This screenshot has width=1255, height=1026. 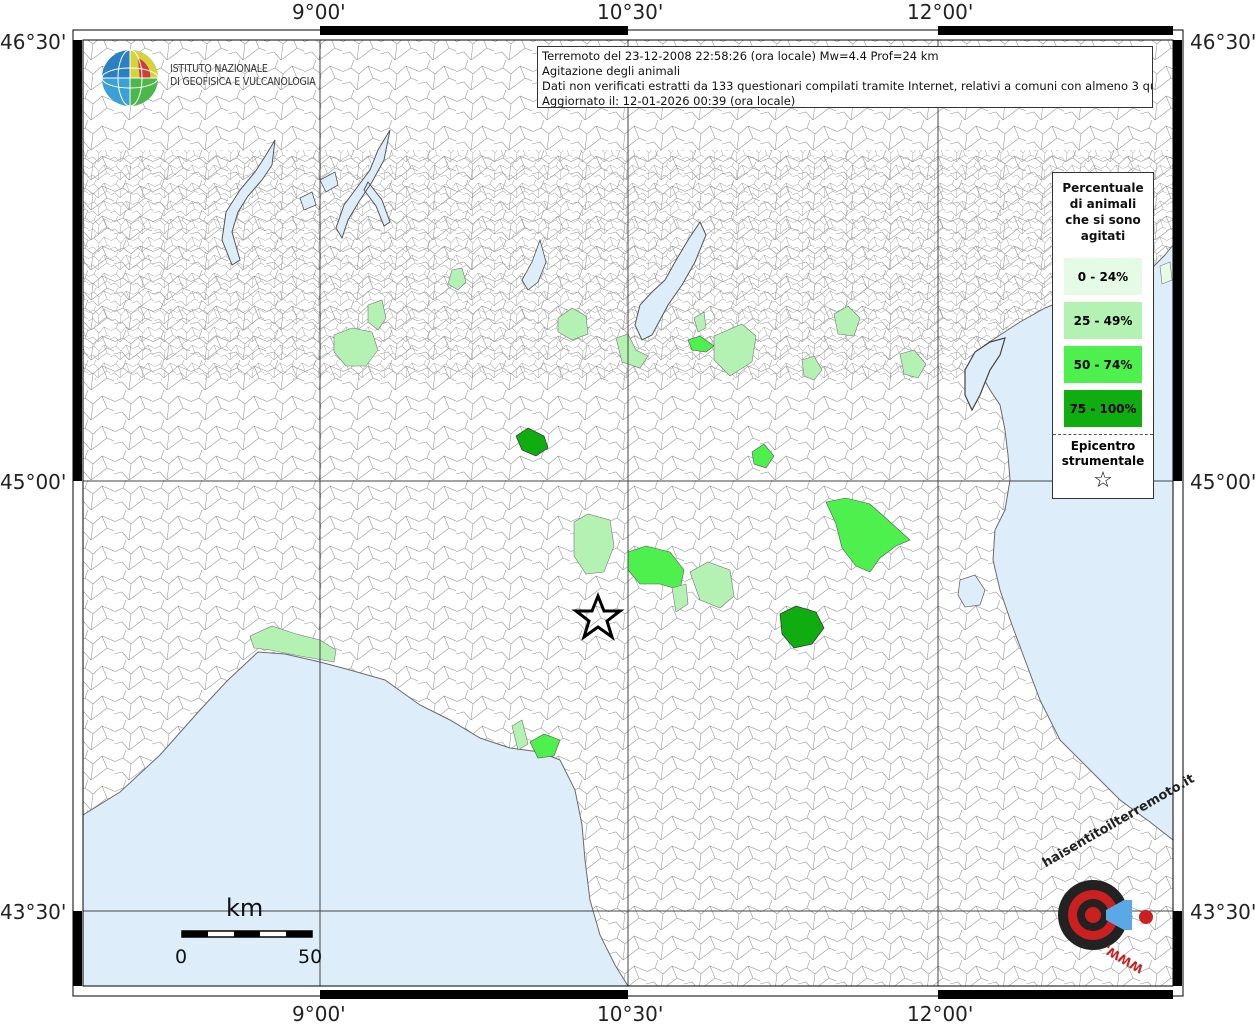 What do you see at coordinates (1222, 42) in the screenshot?
I see `lat-label-right-1: 46°30'` at bounding box center [1222, 42].